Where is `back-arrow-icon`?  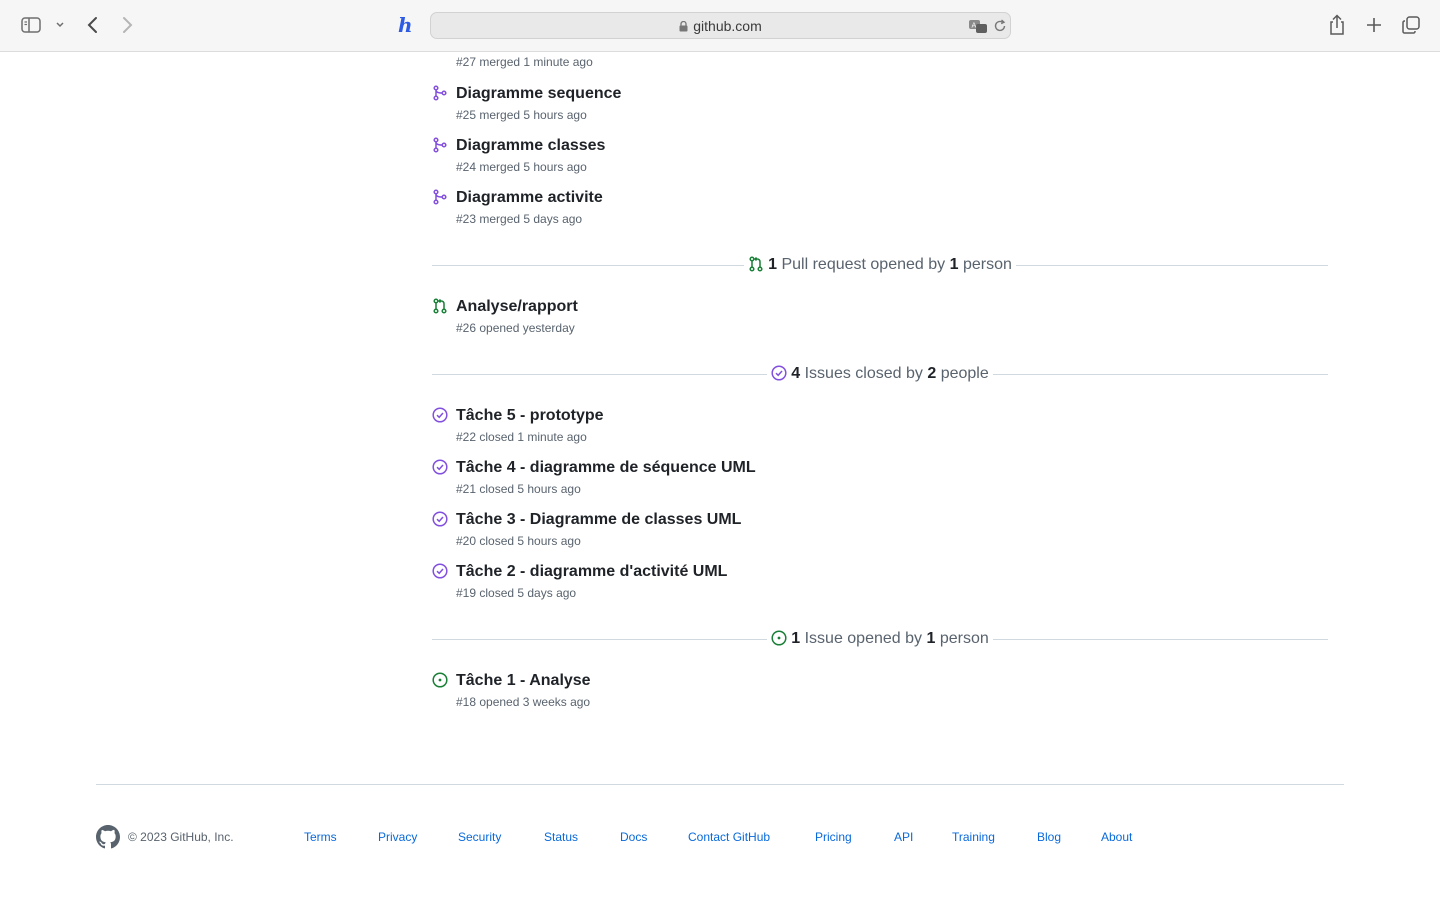
back-arrow-icon is located at coordinates (92, 25).